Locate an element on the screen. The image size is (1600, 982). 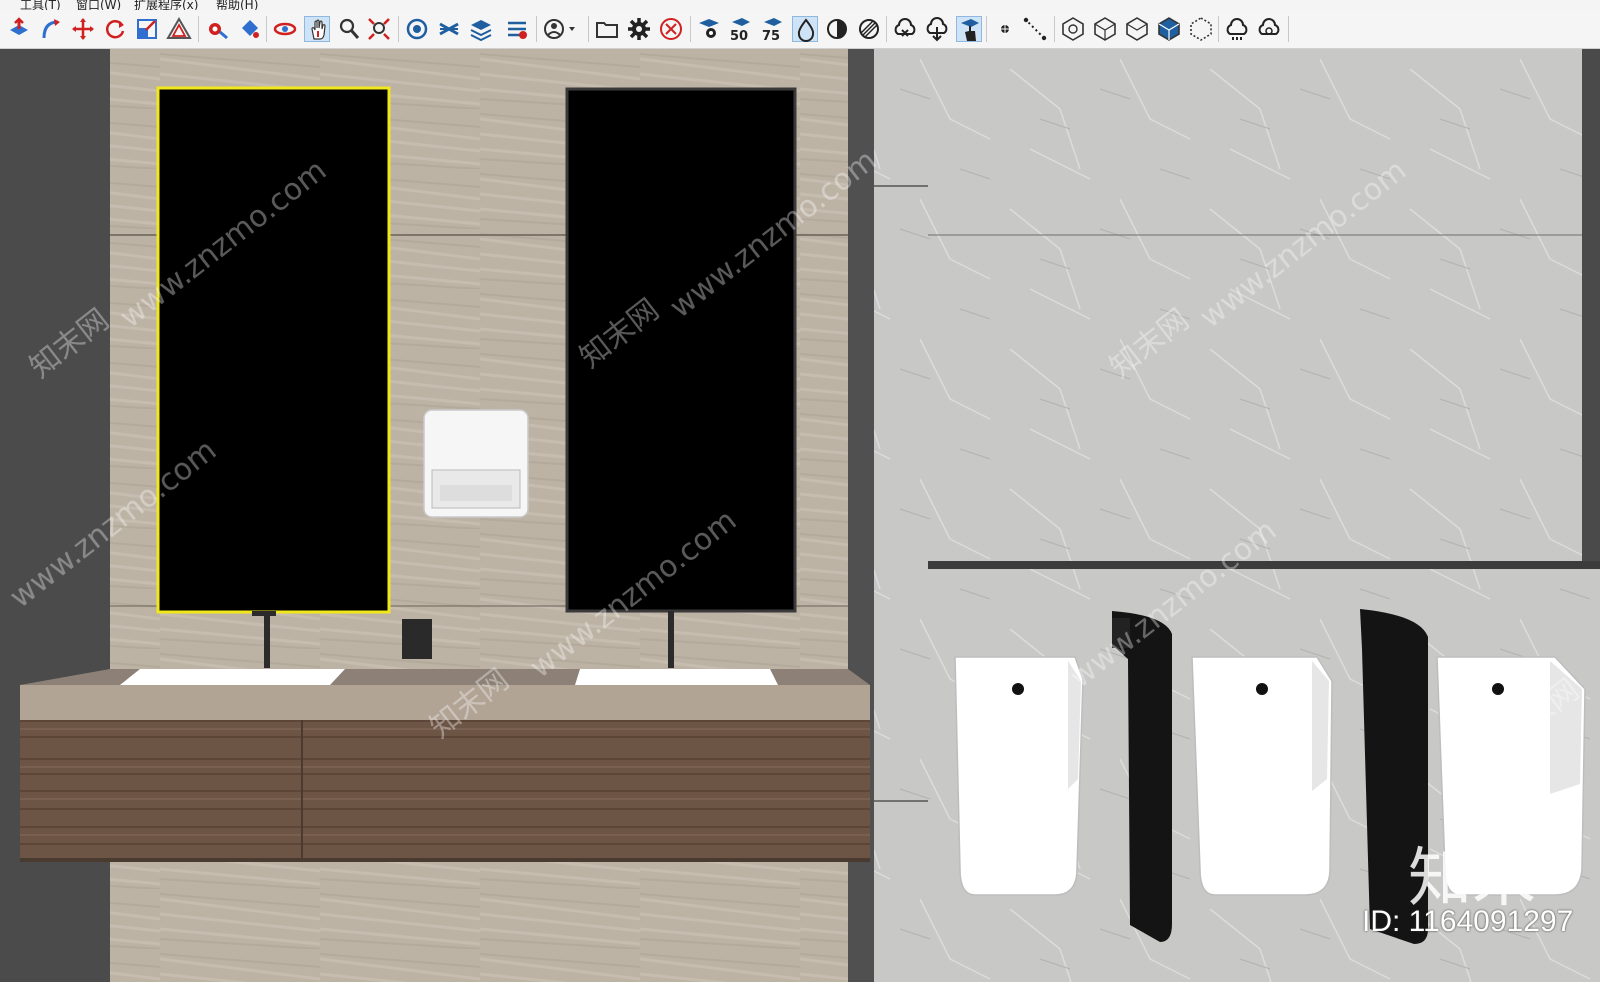
tape-measure-icon is located at coordinates (217, 29).